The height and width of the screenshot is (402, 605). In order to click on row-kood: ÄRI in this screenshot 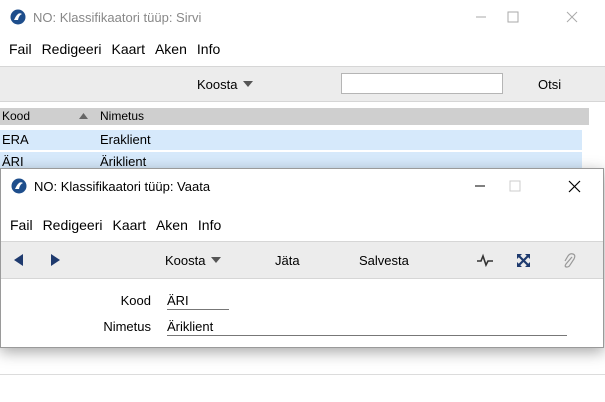, I will do `click(13, 161)`.